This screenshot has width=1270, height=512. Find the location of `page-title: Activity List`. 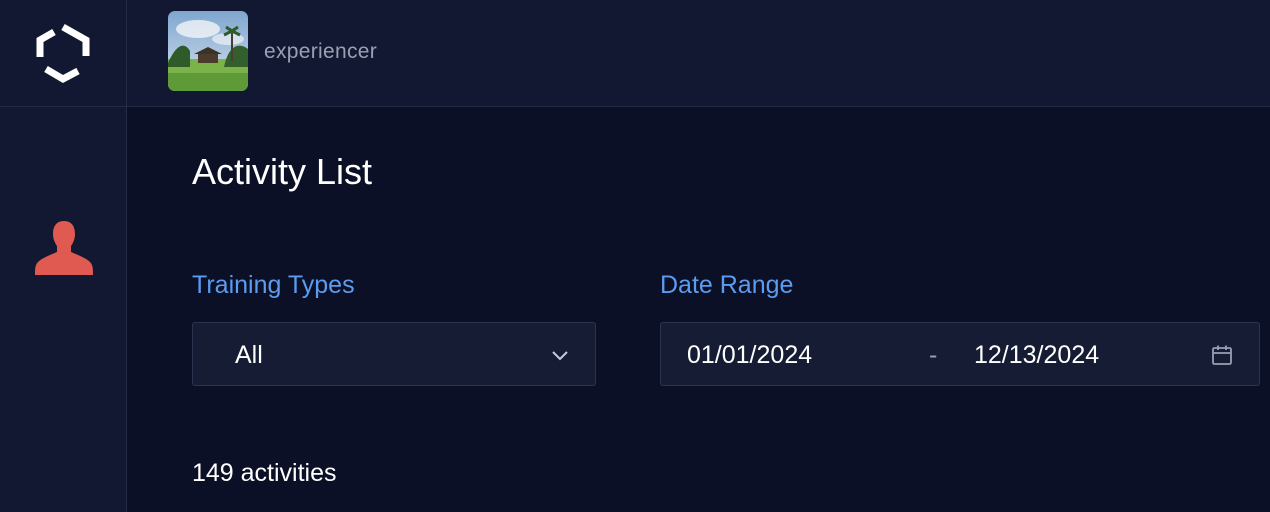

page-title: Activity List is located at coordinates (282, 171).